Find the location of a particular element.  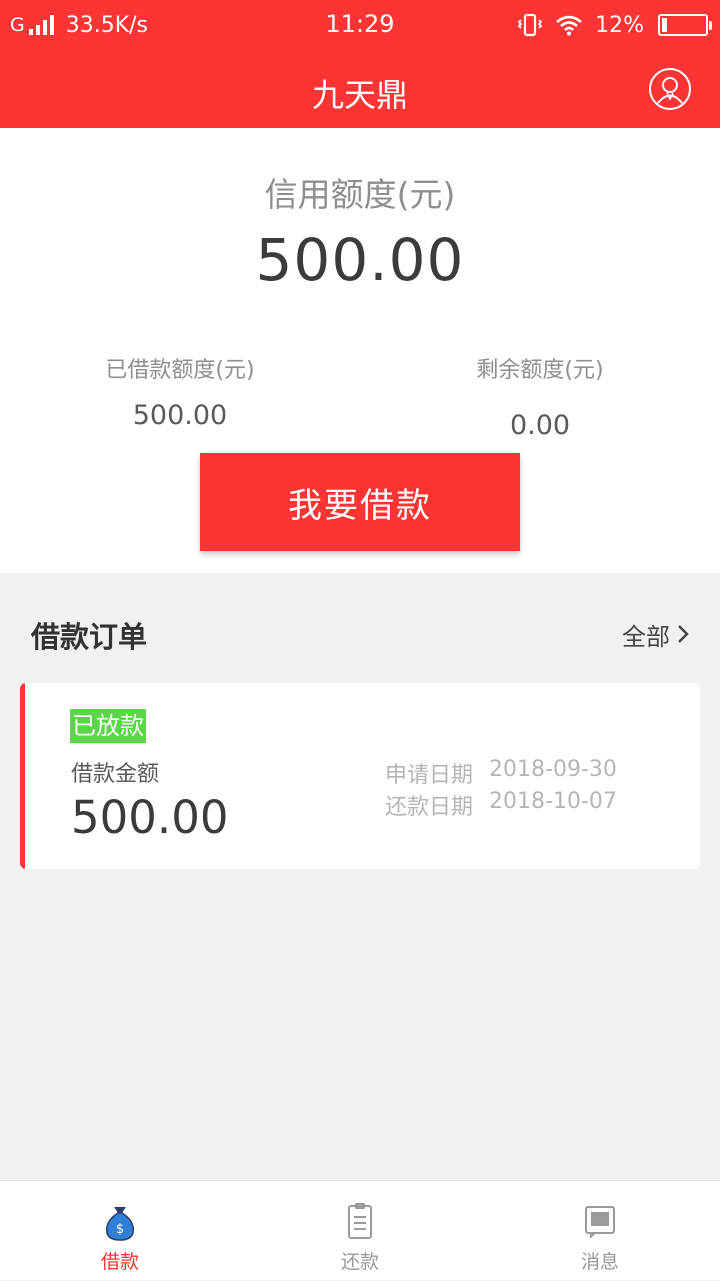

borrowed-limit-value: 500.00 is located at coordinates (180, 415).